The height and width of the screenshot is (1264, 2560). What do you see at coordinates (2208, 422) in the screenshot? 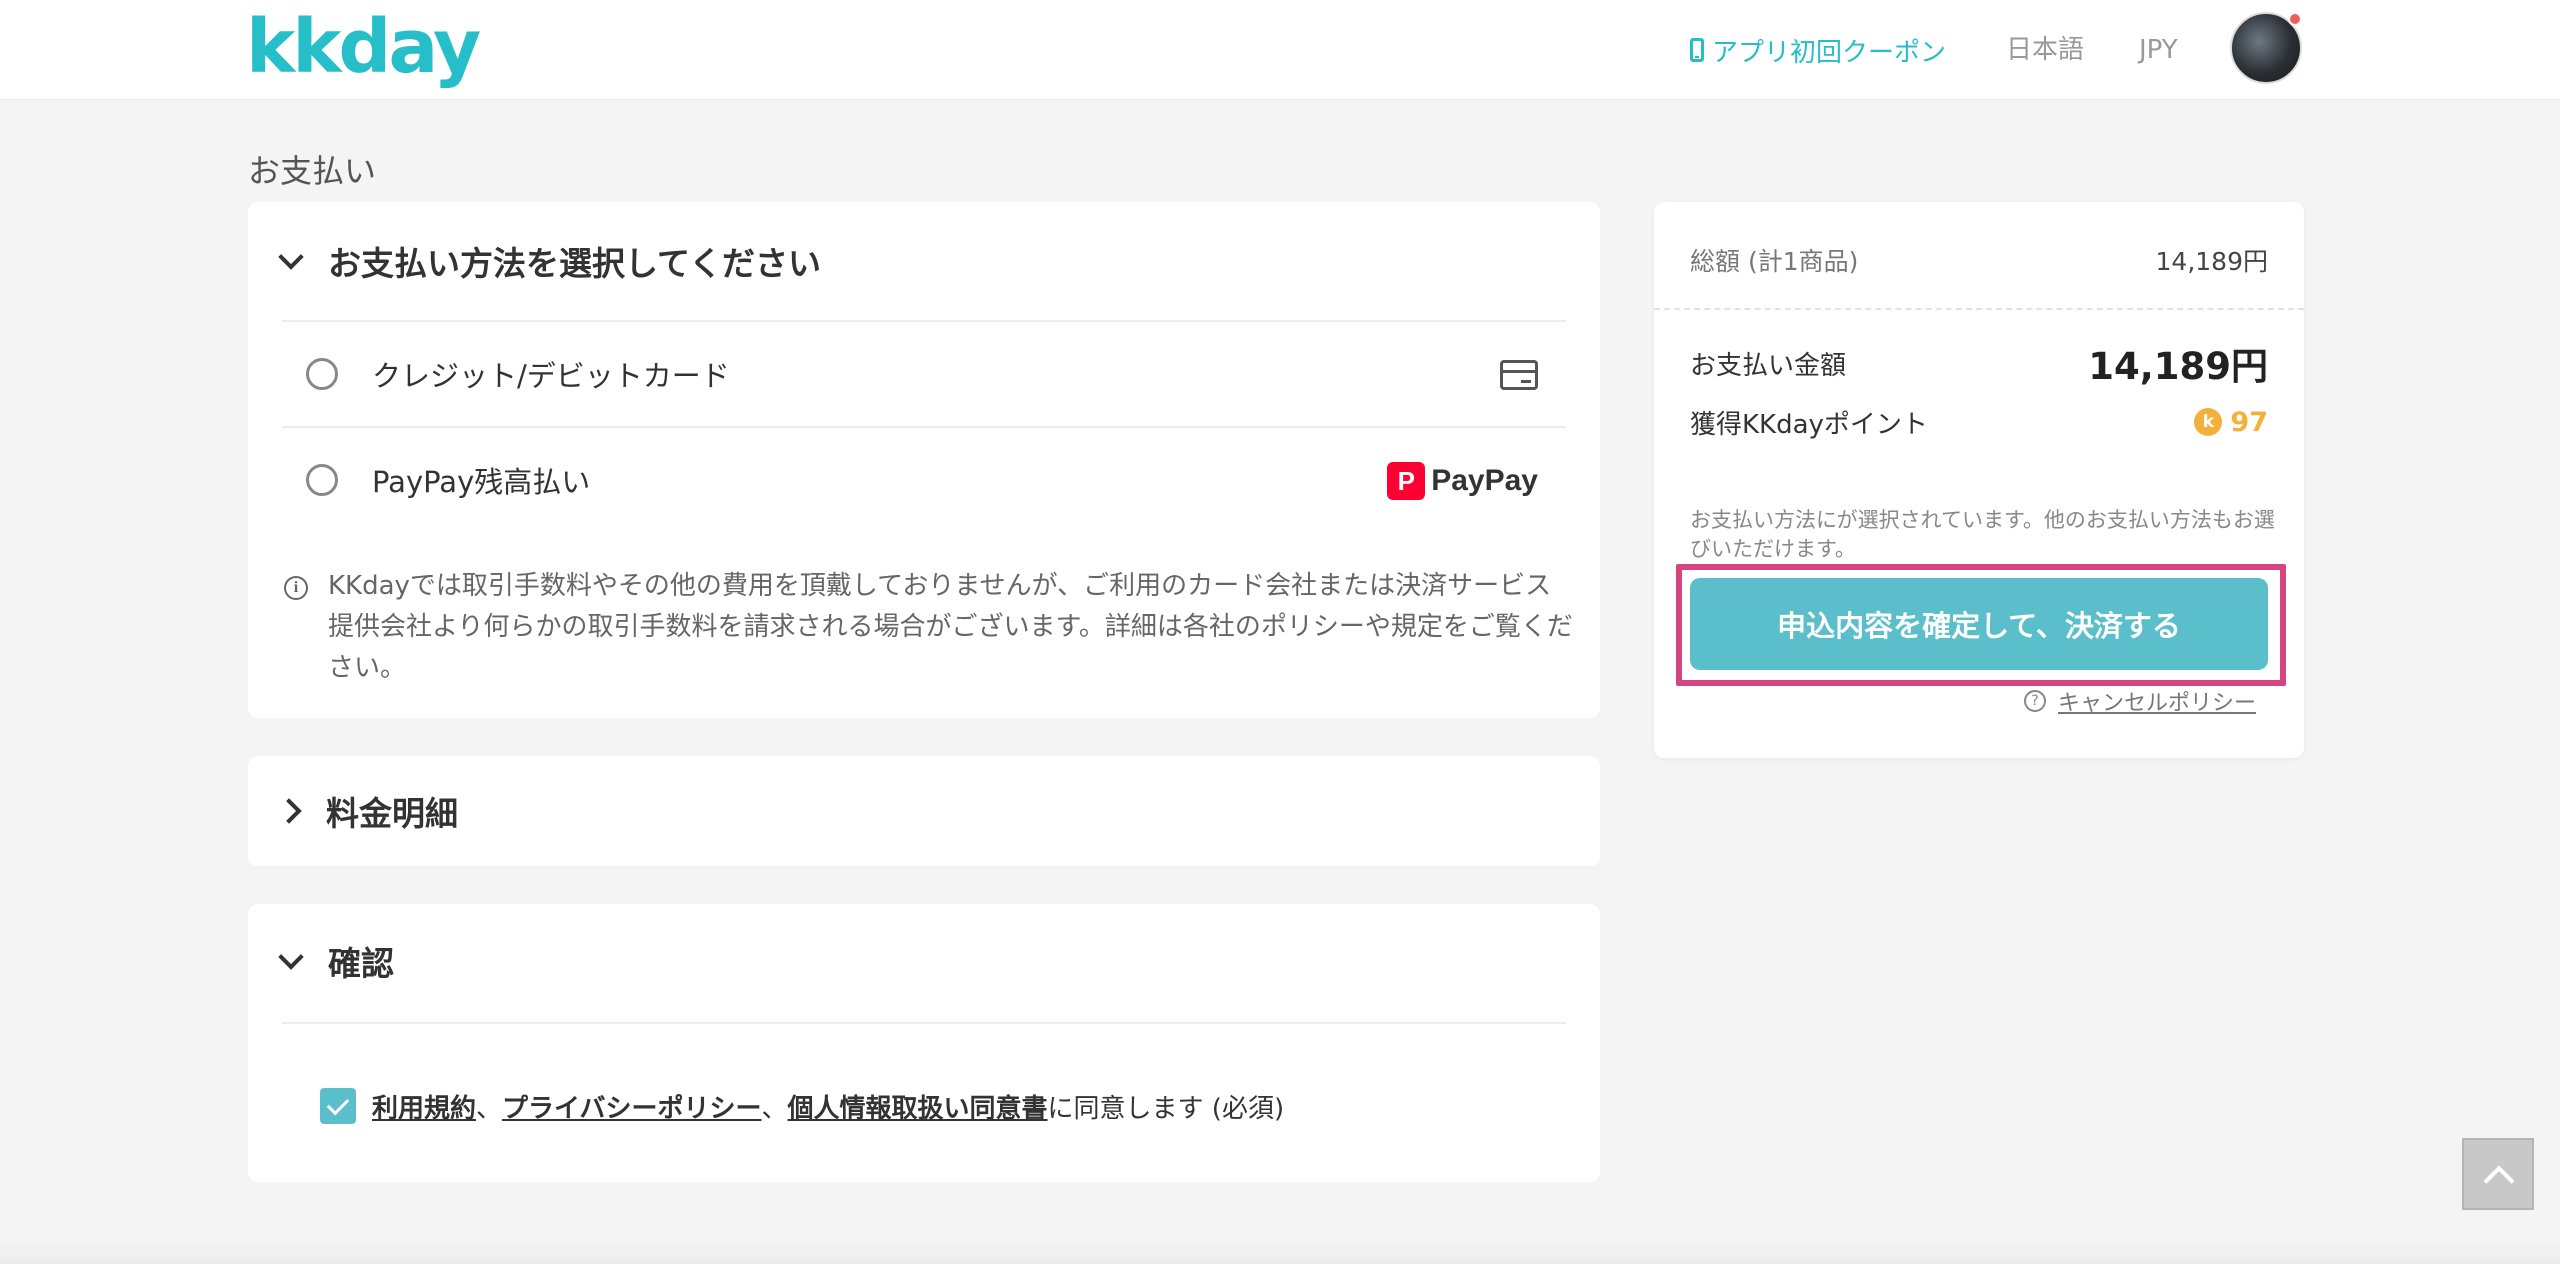
I see `kkday-coin-icon: k` at bounding box center [2208, 422].